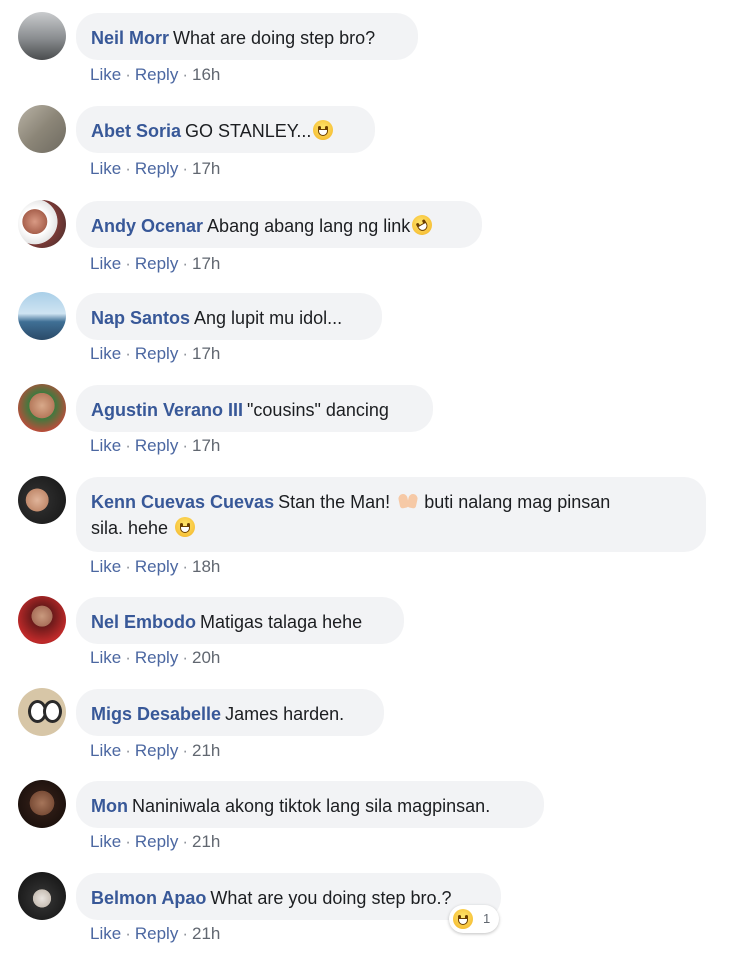  Describe the element at coordinates (285, 714) in the screenshot. I see `comment-text: James harden.` at that location.